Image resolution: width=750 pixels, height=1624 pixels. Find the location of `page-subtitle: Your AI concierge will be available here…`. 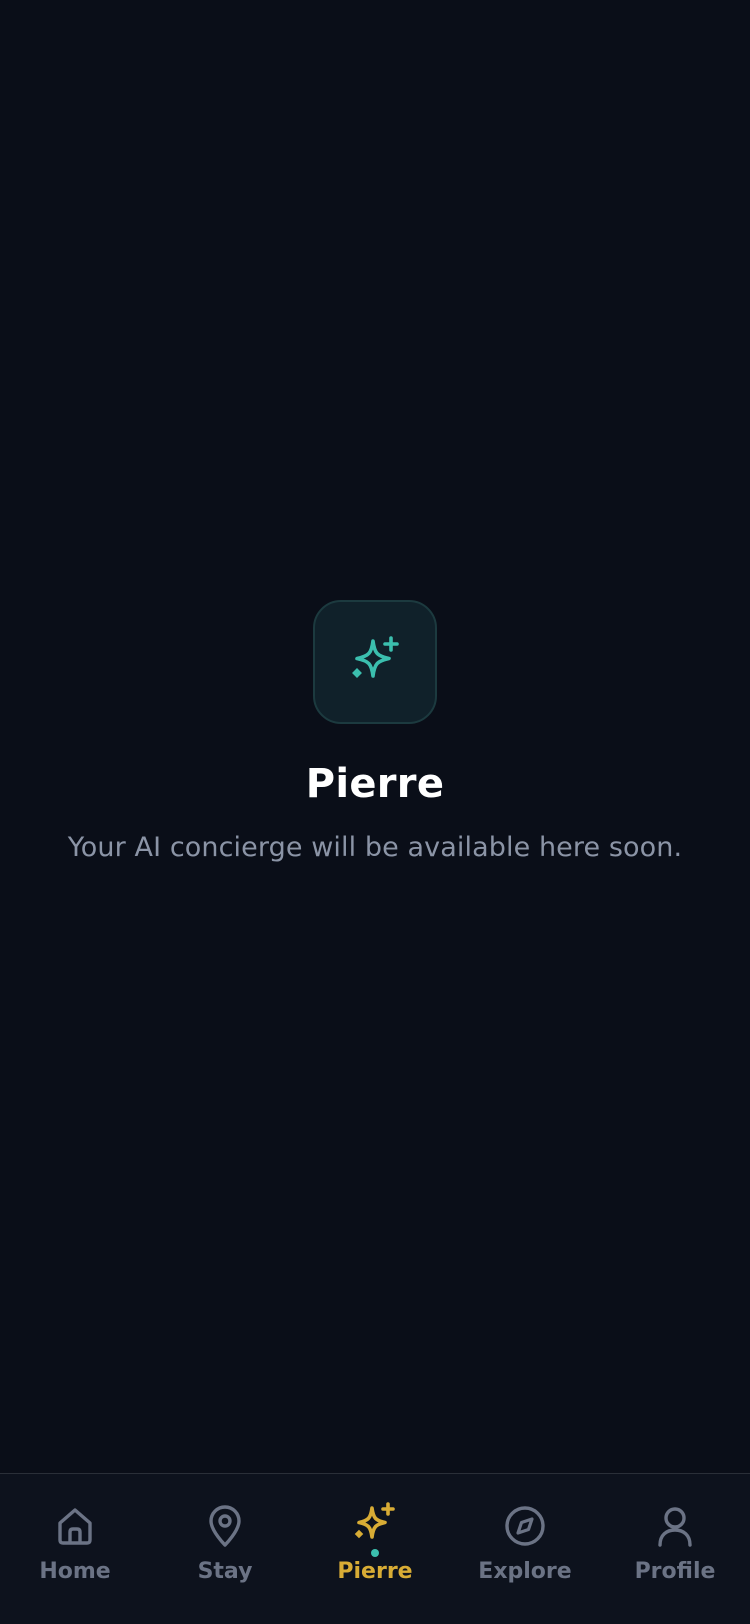

page-subtitle: Your AI concierge will be available here… is located at coordinates (375, 847).